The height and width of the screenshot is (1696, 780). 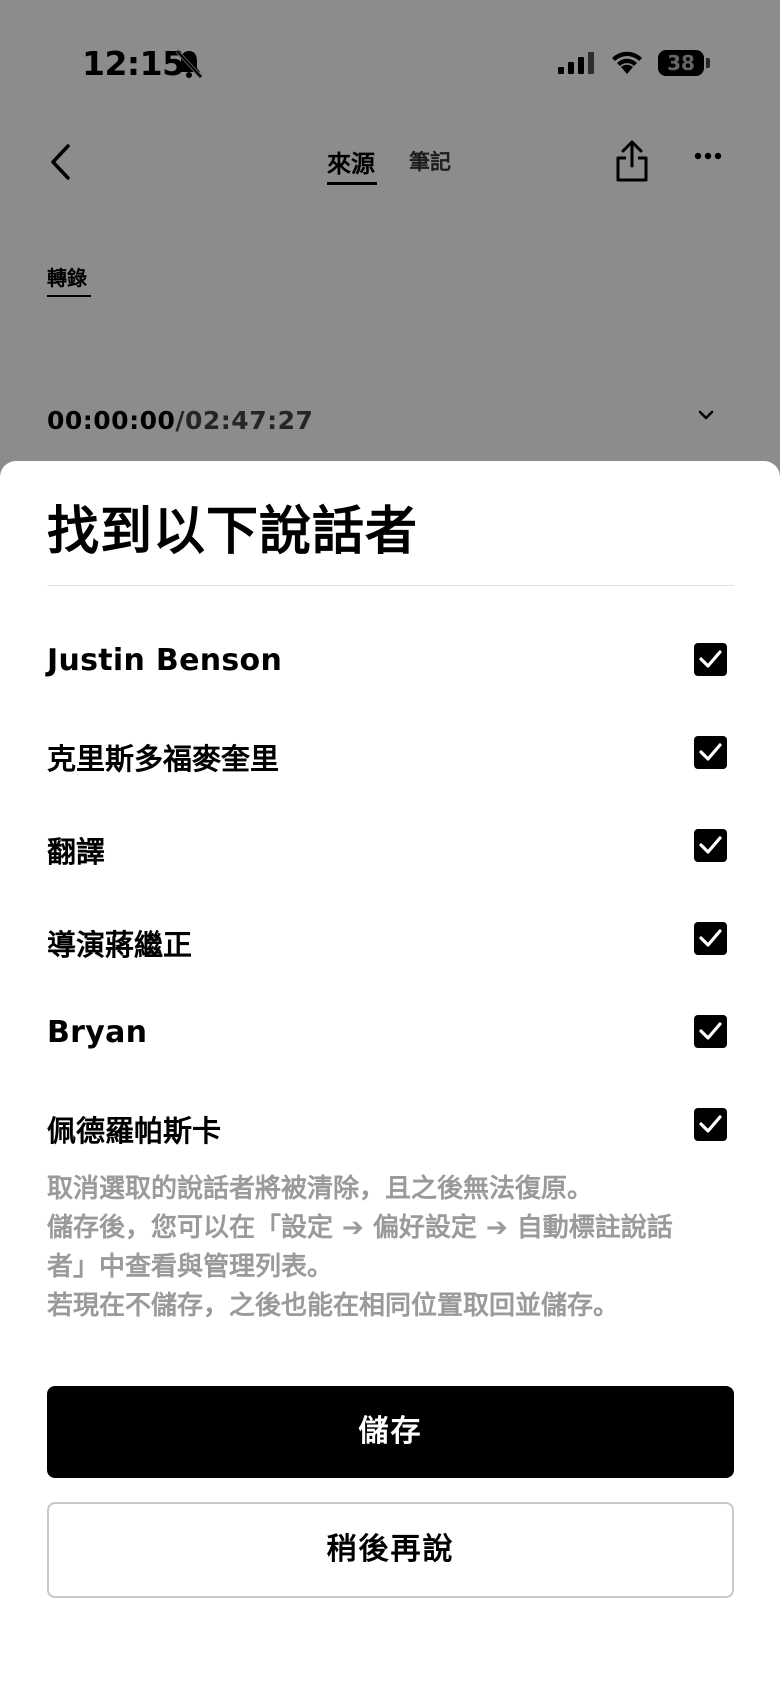 What do you see at coordinates (233, 532) in the screenshot?
I see `sheet-title: 找到以下說話者` at bounding box center [233, 532].